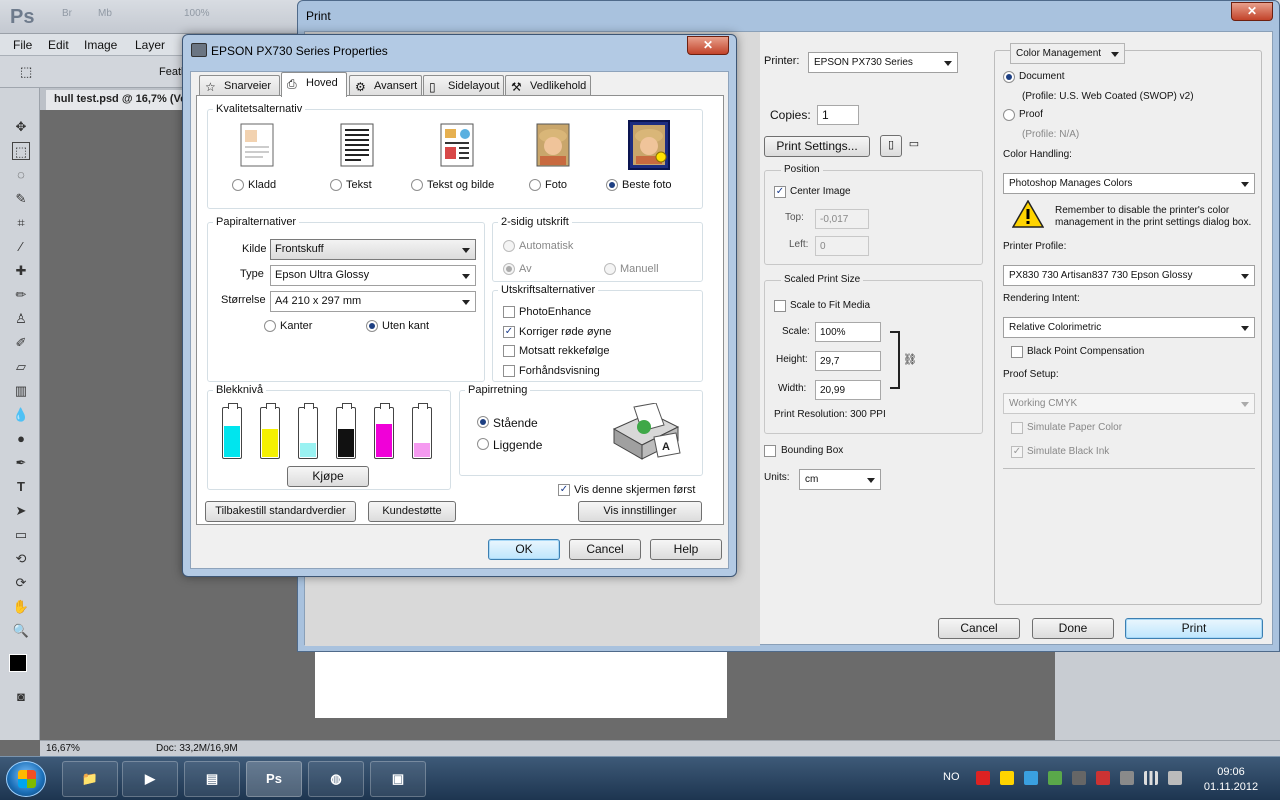 The height and width of the screenshot is (800, 1280). Describe the element at coordinates (21, 391) in the screenshot. I see `gradient-tool-icon: ▥` at that location.